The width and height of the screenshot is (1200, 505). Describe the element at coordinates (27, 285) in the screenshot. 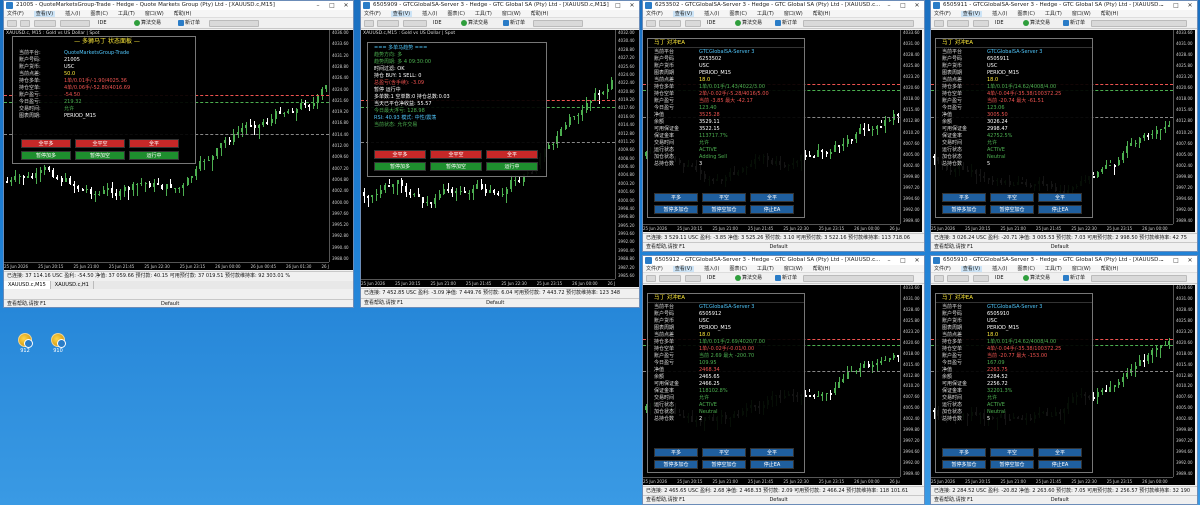

I see `tab-xauusd-m15: XAUUSD.c,M15` at that location.